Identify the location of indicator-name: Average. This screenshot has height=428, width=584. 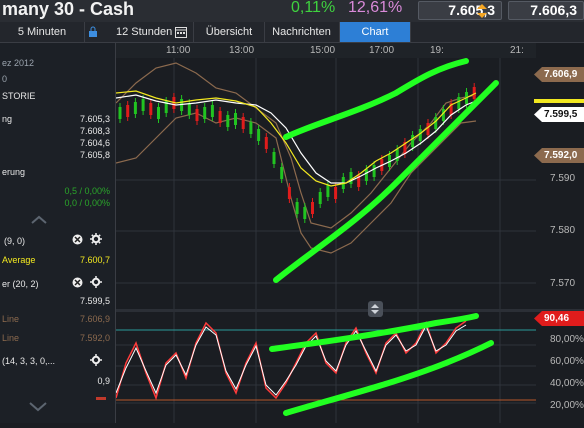
(19, 260).